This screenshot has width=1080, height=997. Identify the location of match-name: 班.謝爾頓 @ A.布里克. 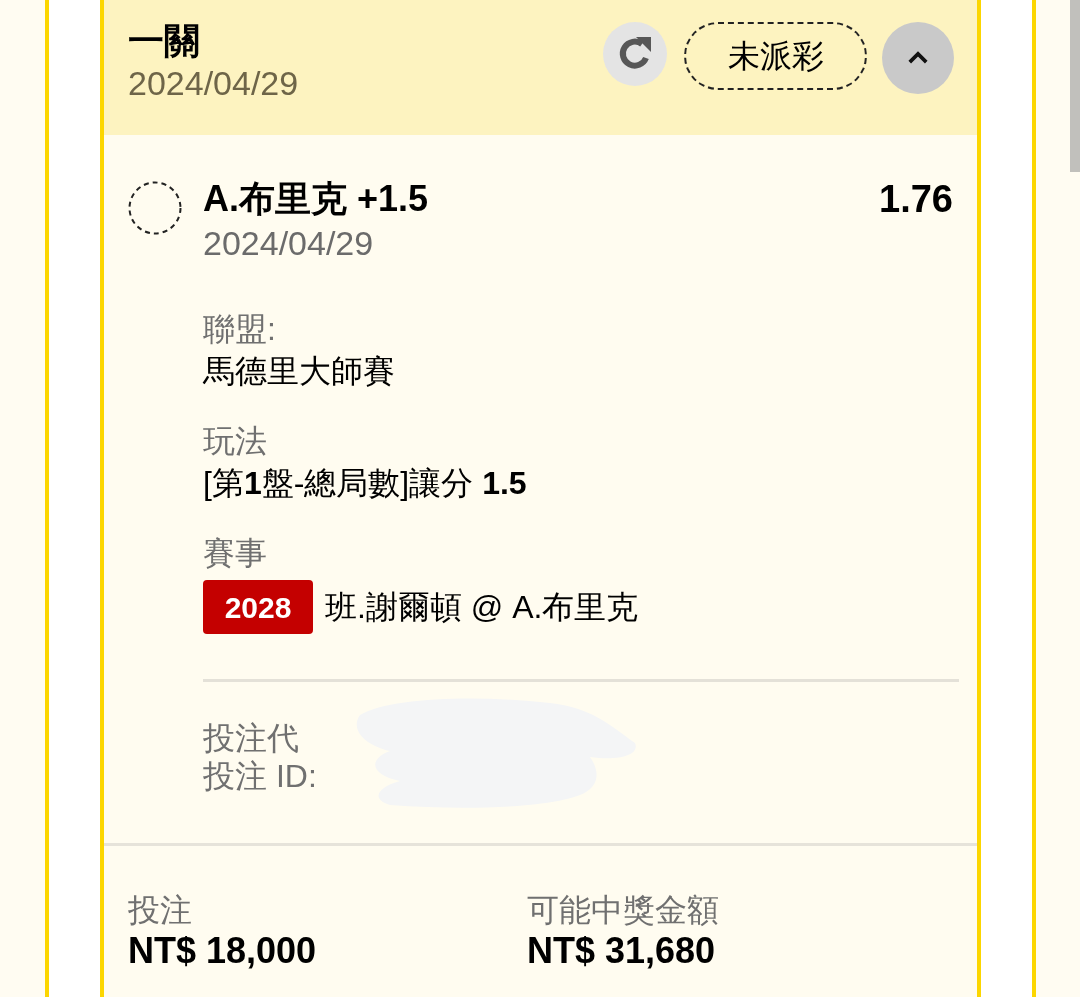
(482, 607).